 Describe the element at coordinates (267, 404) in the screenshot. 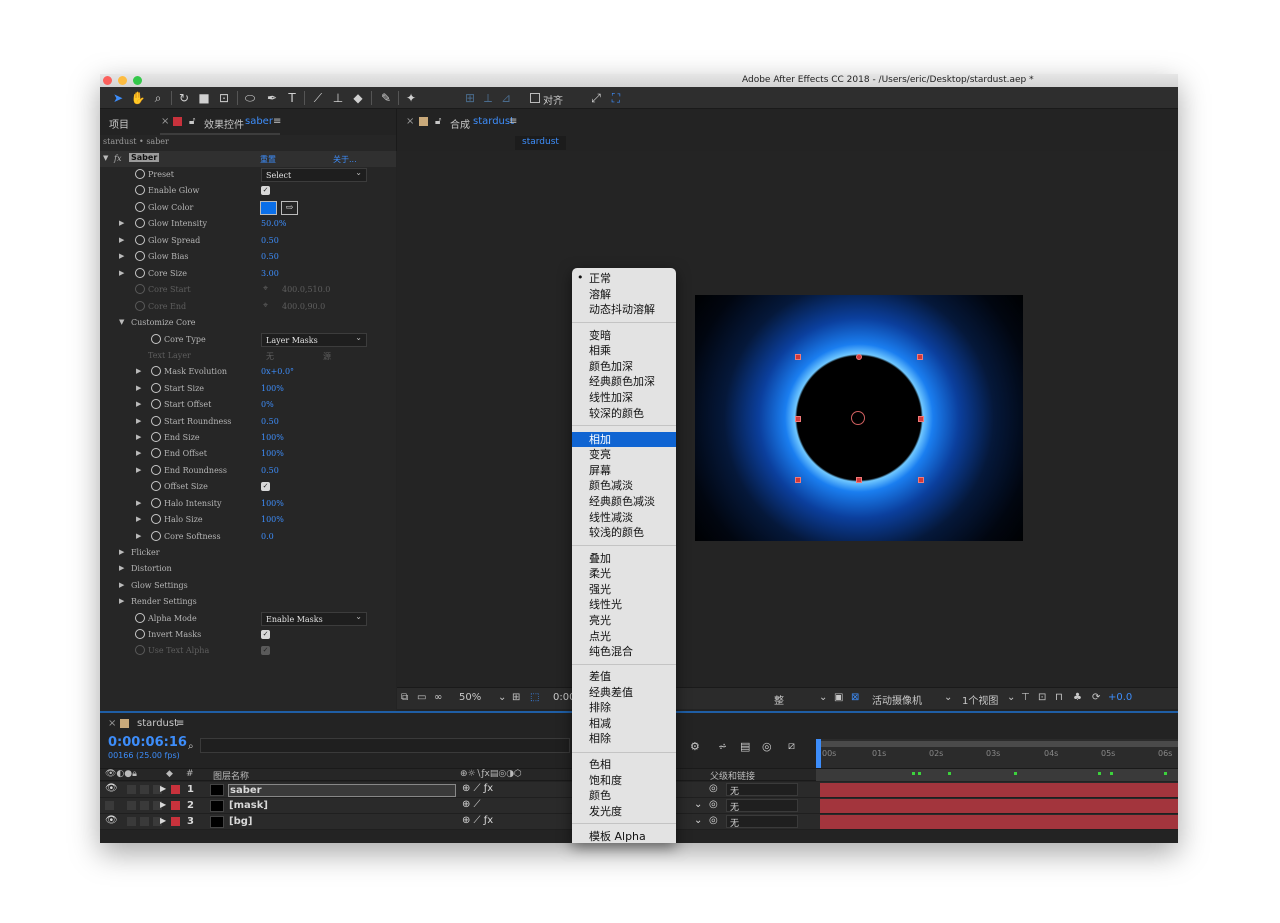

I see `param-value: 0%` at that location.